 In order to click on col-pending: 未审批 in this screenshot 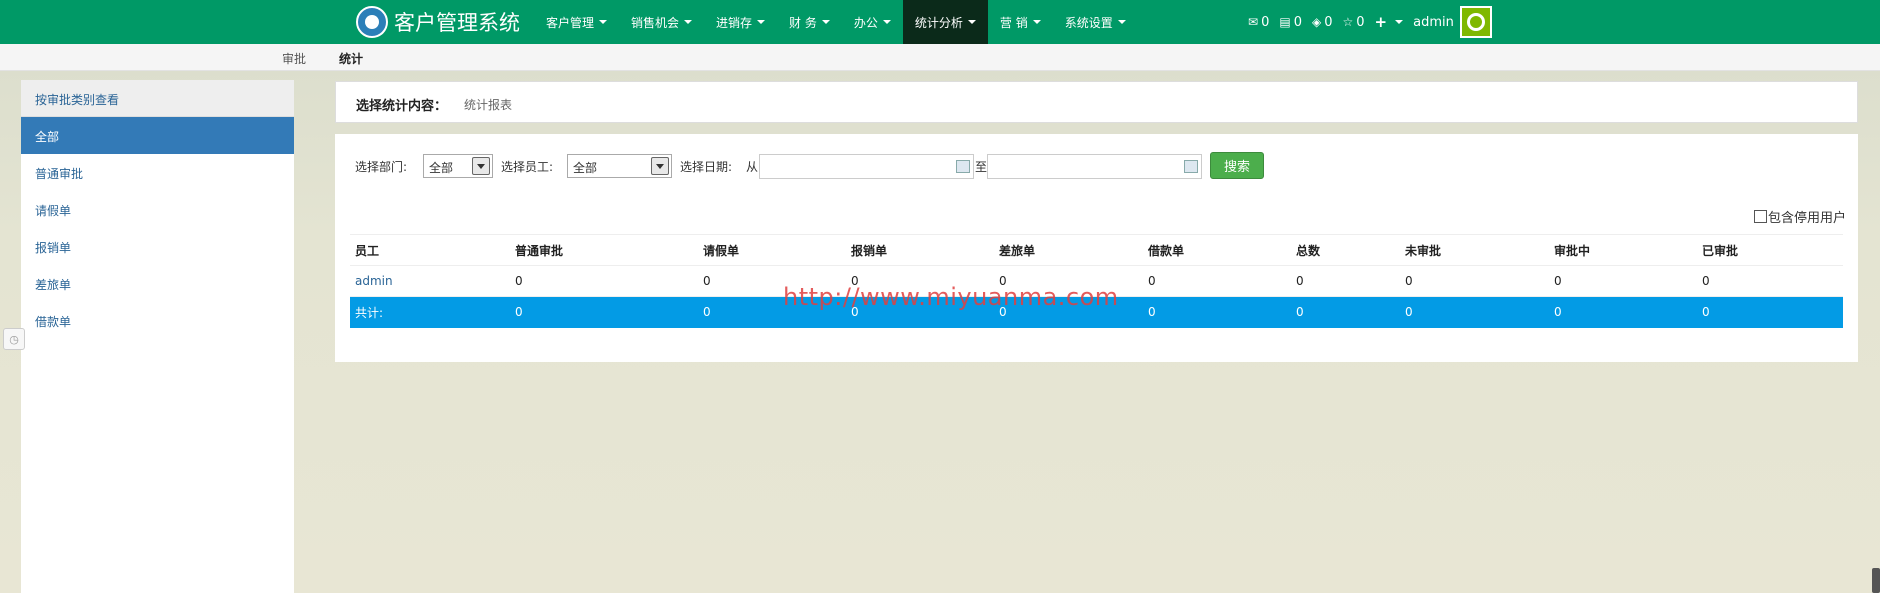, I will do `click(1474, 250)`.